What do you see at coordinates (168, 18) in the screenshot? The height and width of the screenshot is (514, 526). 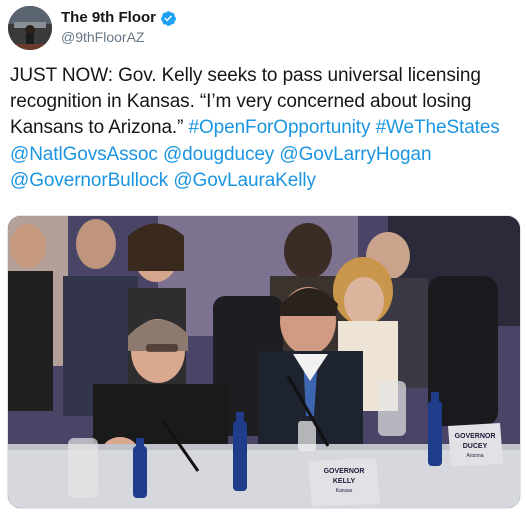 I see `verified-badge-icon` at bounding box center [168, 18].